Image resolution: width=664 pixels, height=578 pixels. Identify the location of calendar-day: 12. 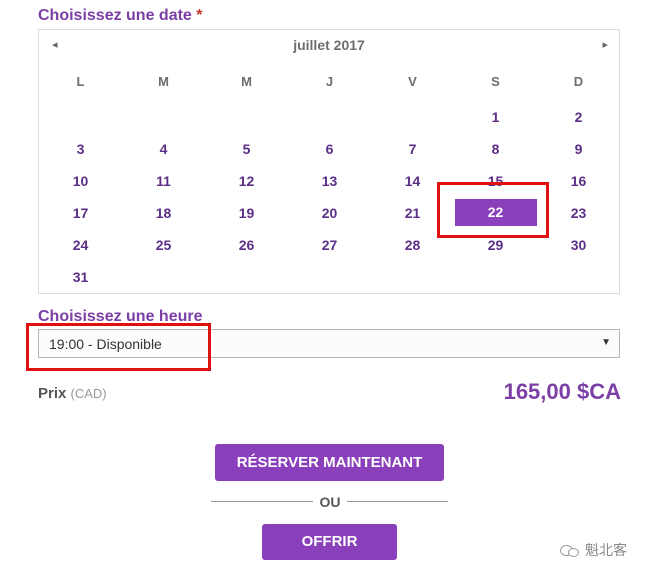
(246, 186).